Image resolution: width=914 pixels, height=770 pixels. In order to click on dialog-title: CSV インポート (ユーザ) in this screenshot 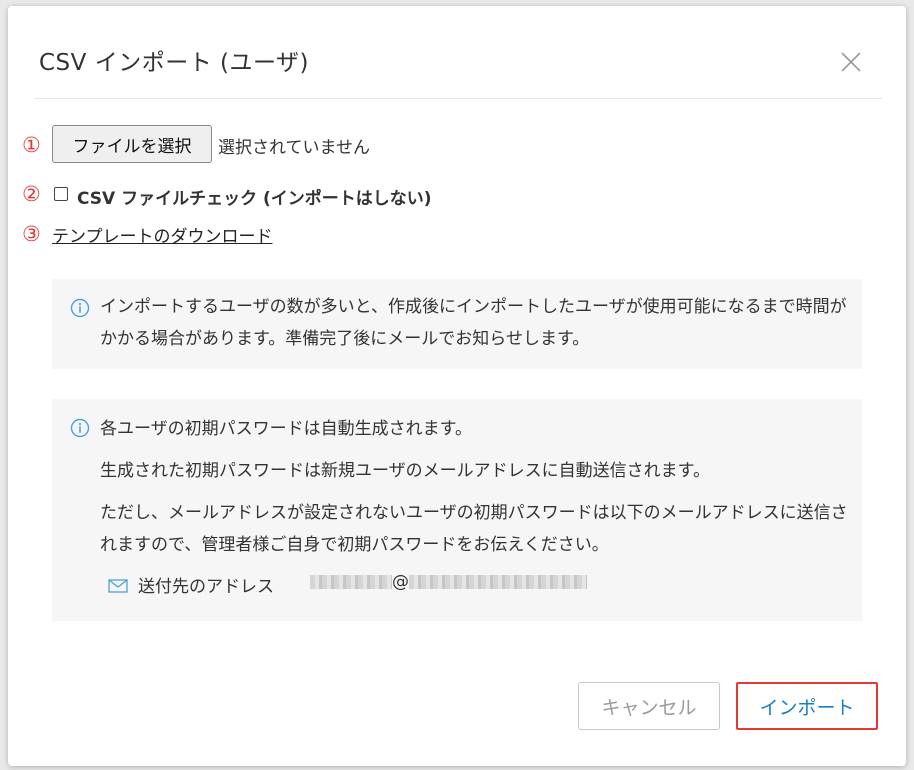, I will do `click(174, 63)`.